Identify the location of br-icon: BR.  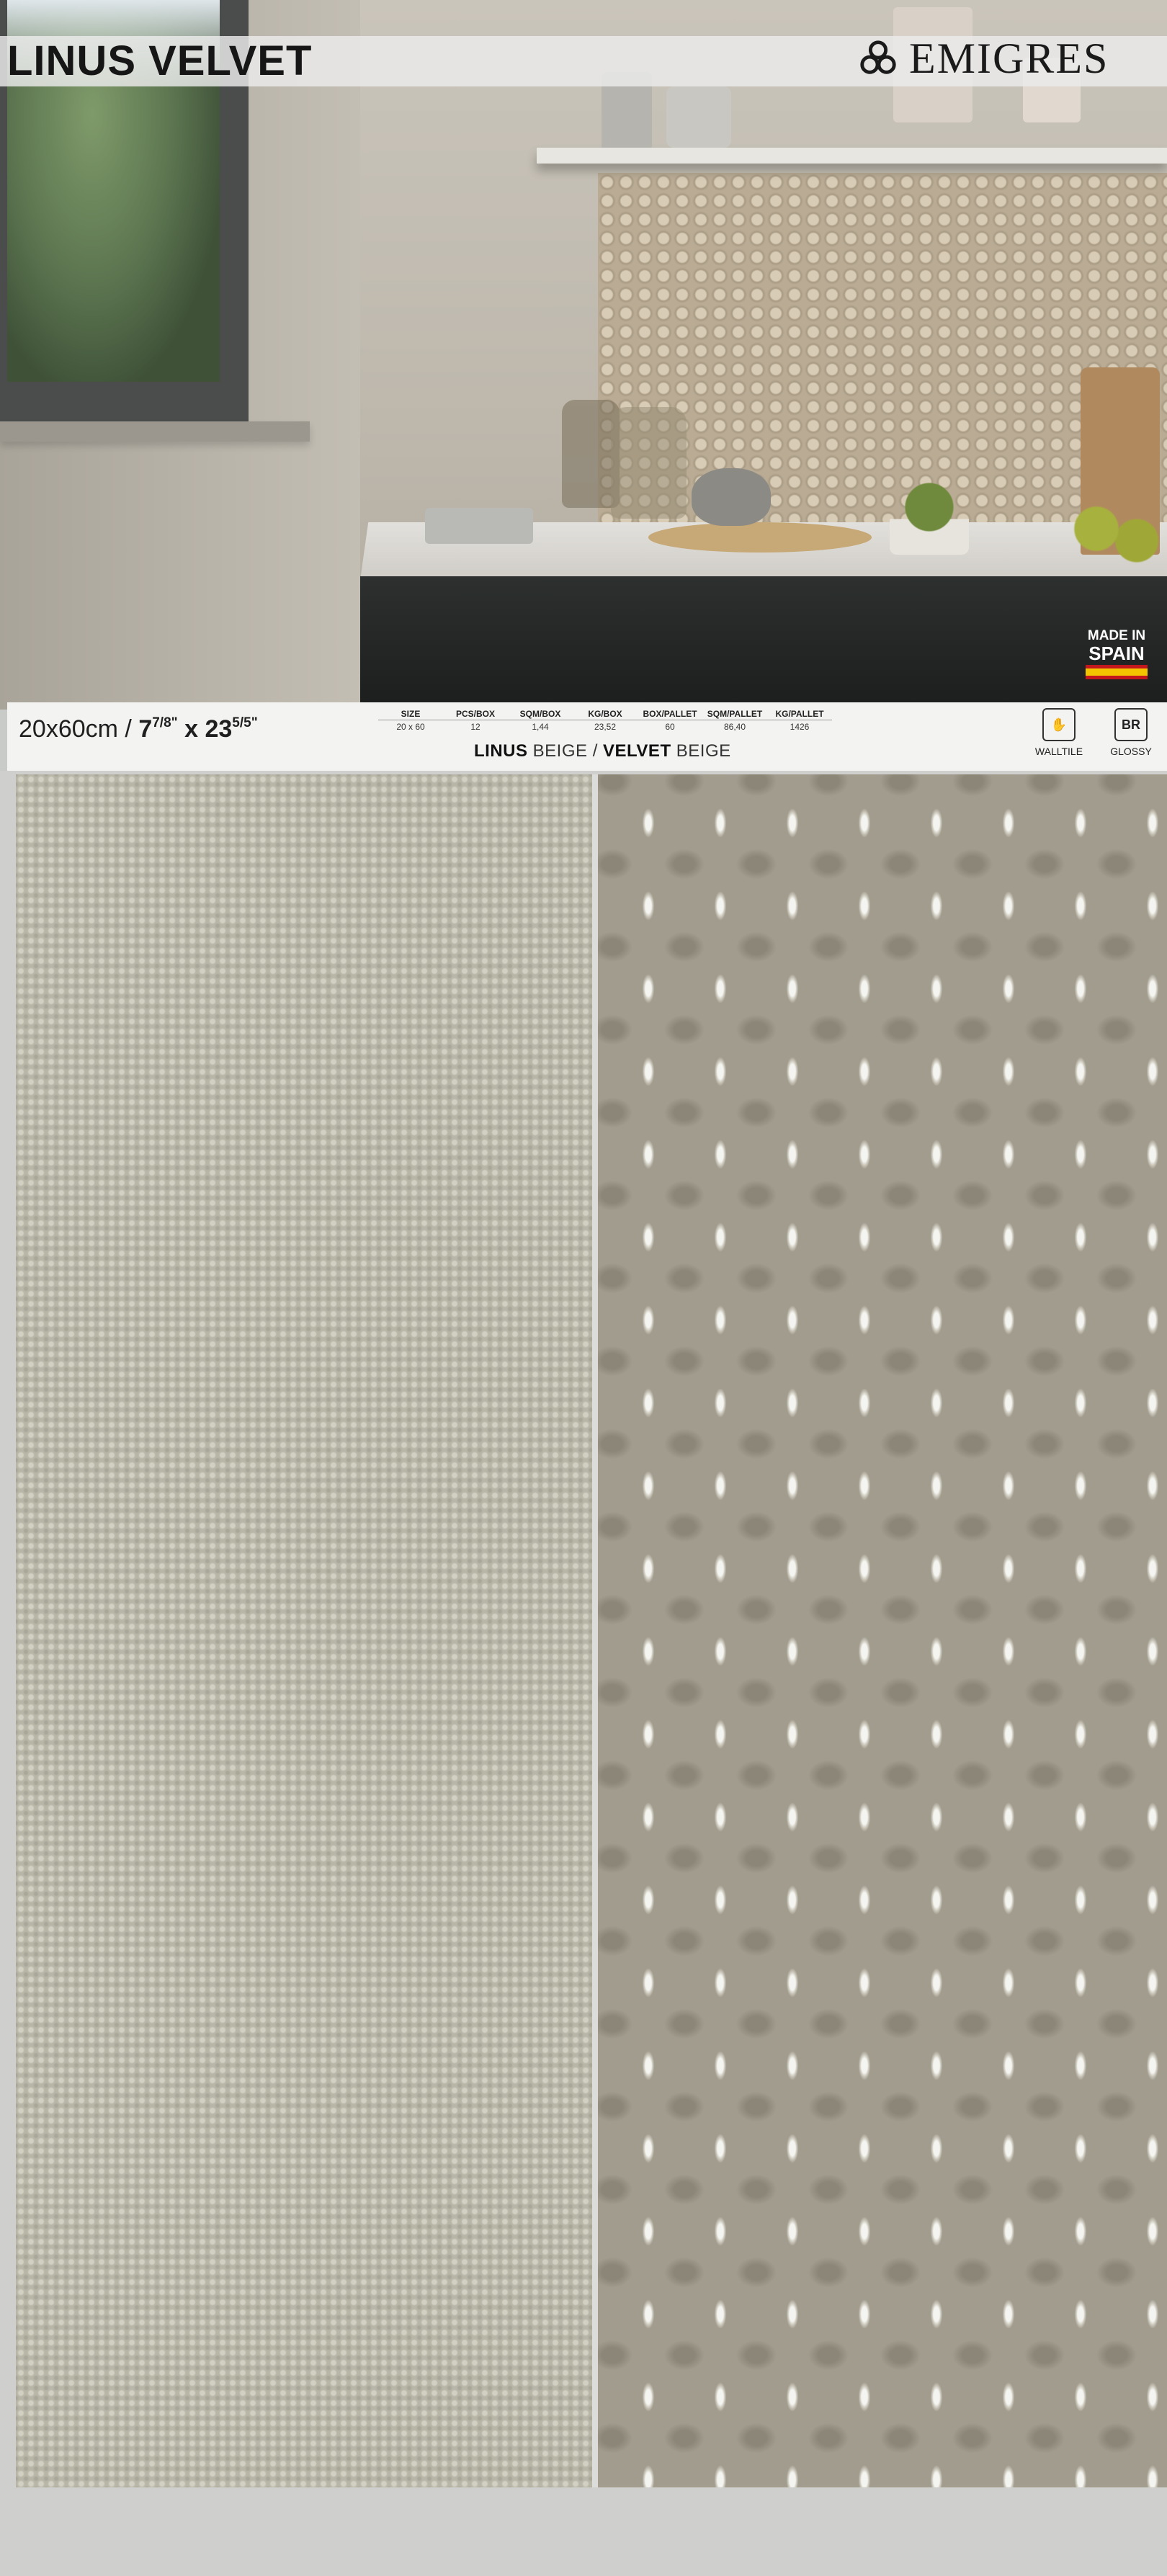
(1131, 724).